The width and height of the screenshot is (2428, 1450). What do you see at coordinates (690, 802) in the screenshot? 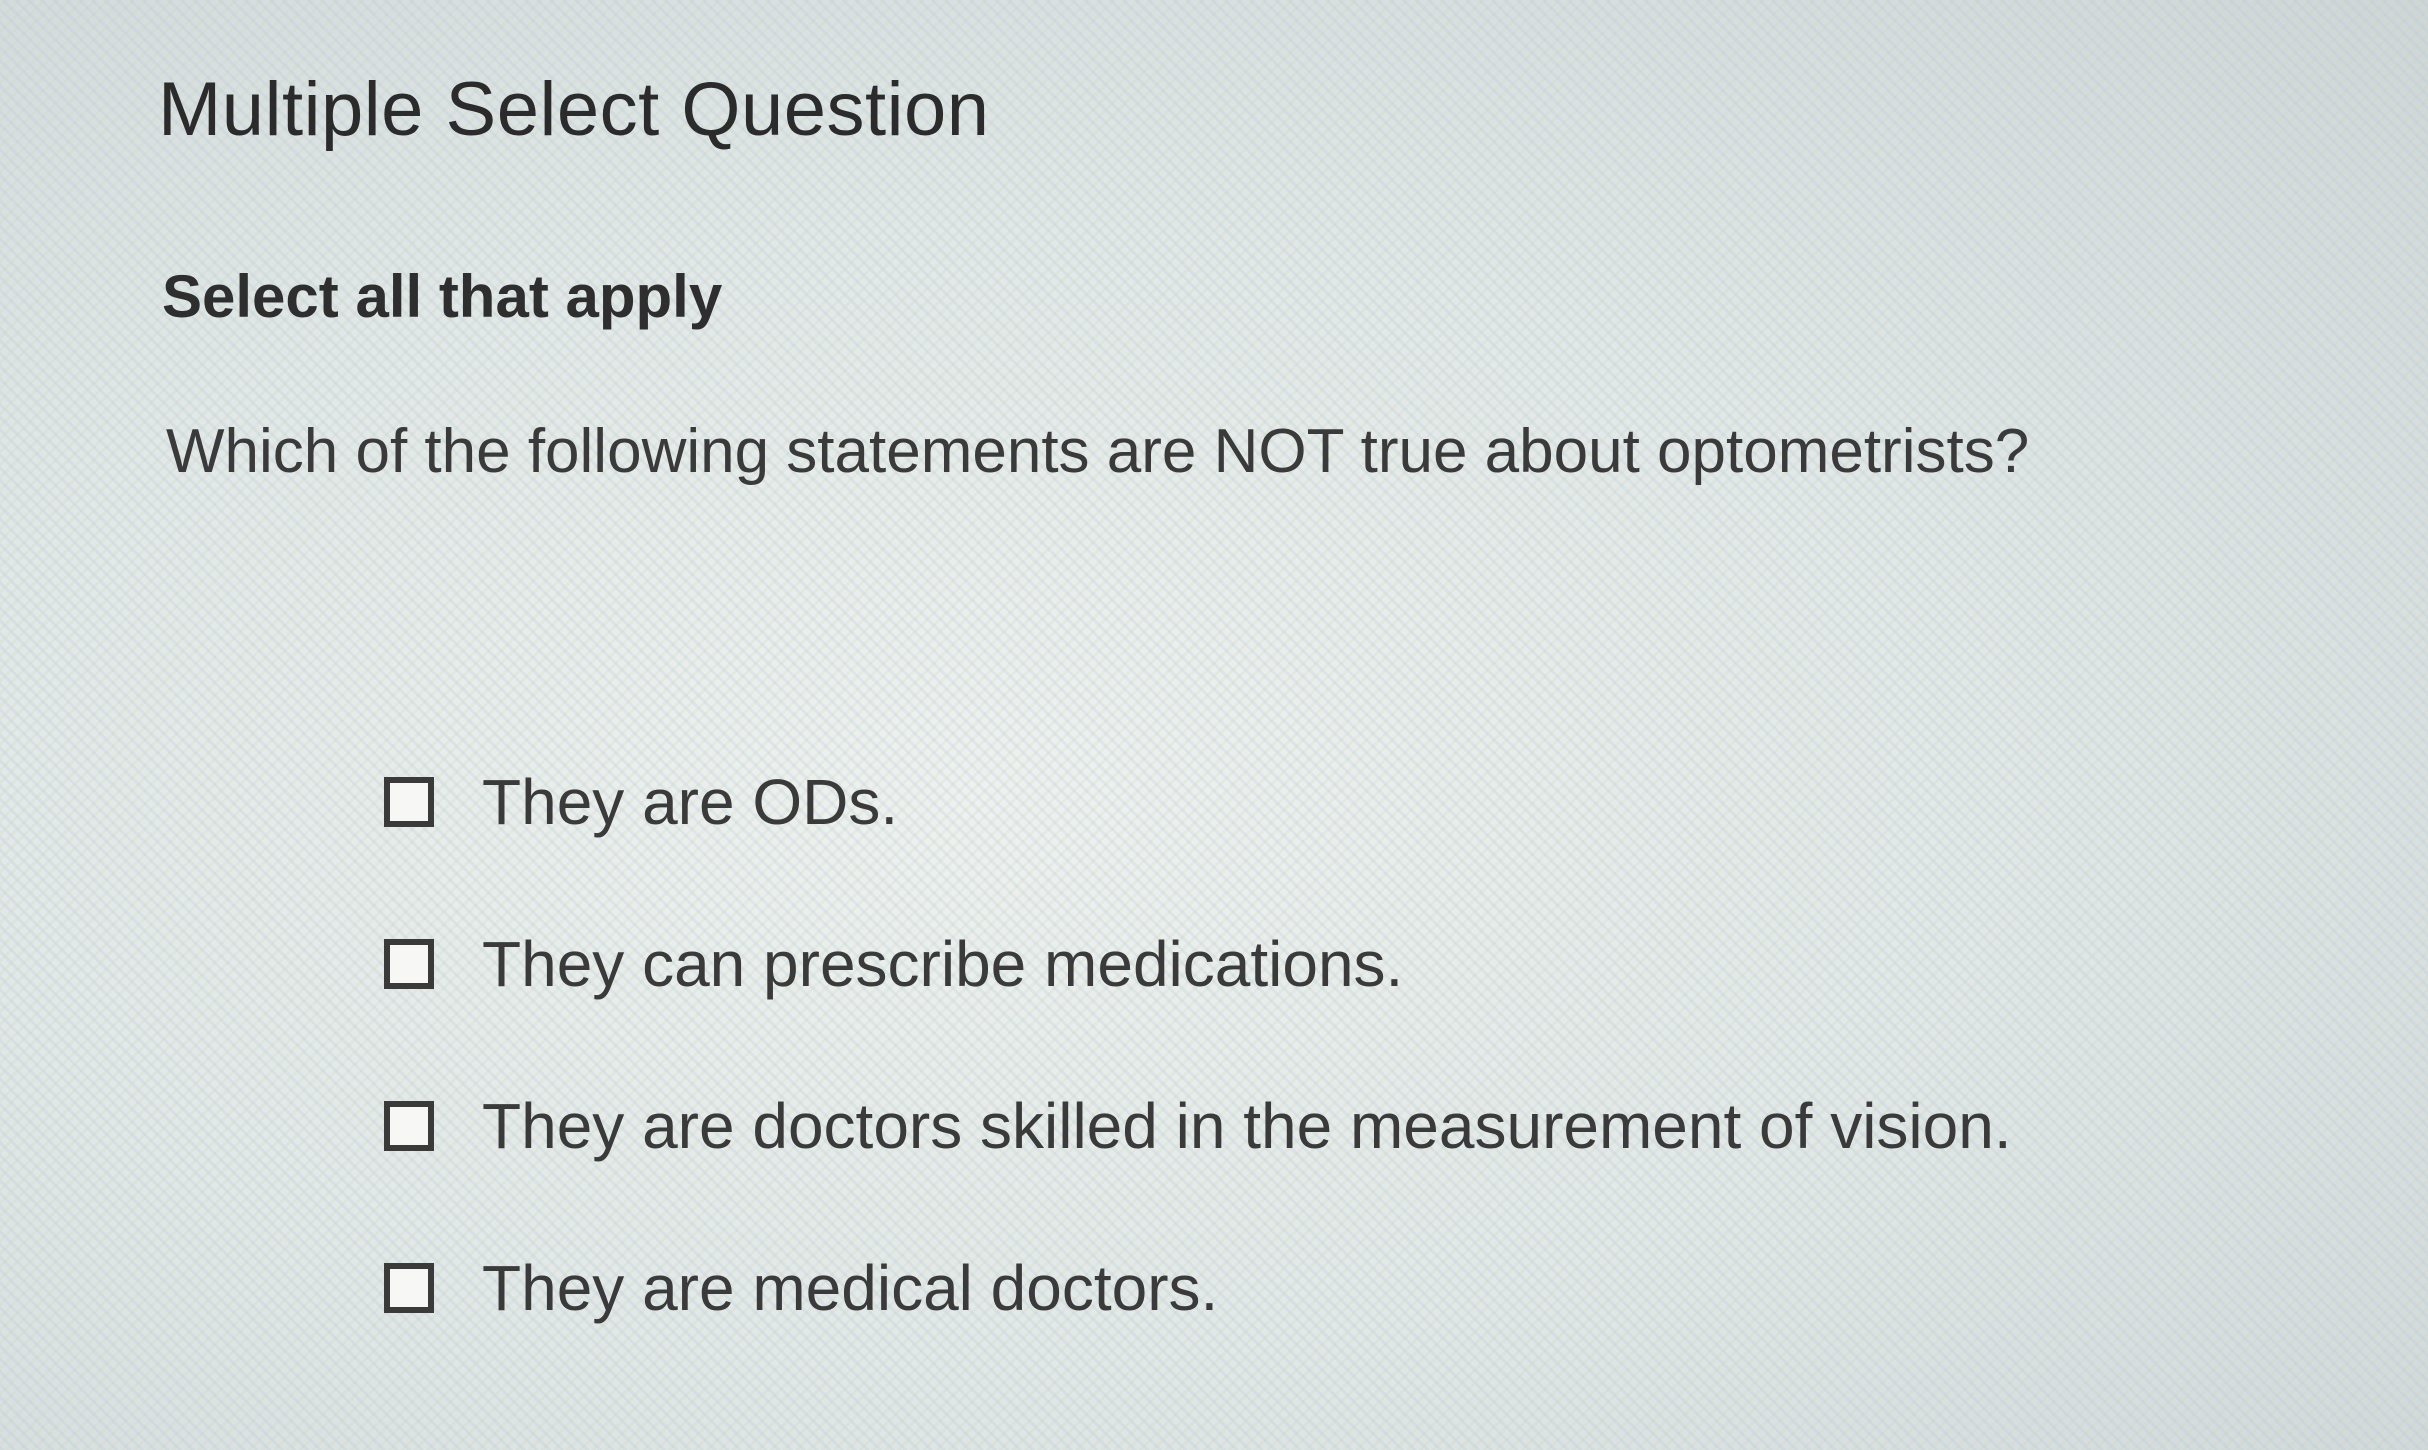
I see `answer-label-1: They are ODs.` at bounding box center [690, 802].